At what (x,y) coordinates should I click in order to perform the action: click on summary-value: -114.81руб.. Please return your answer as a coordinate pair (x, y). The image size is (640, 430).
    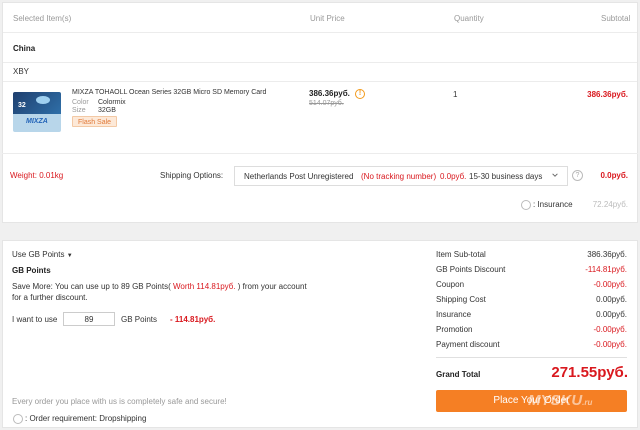
    Looking at the image, I should click on (606, 269).